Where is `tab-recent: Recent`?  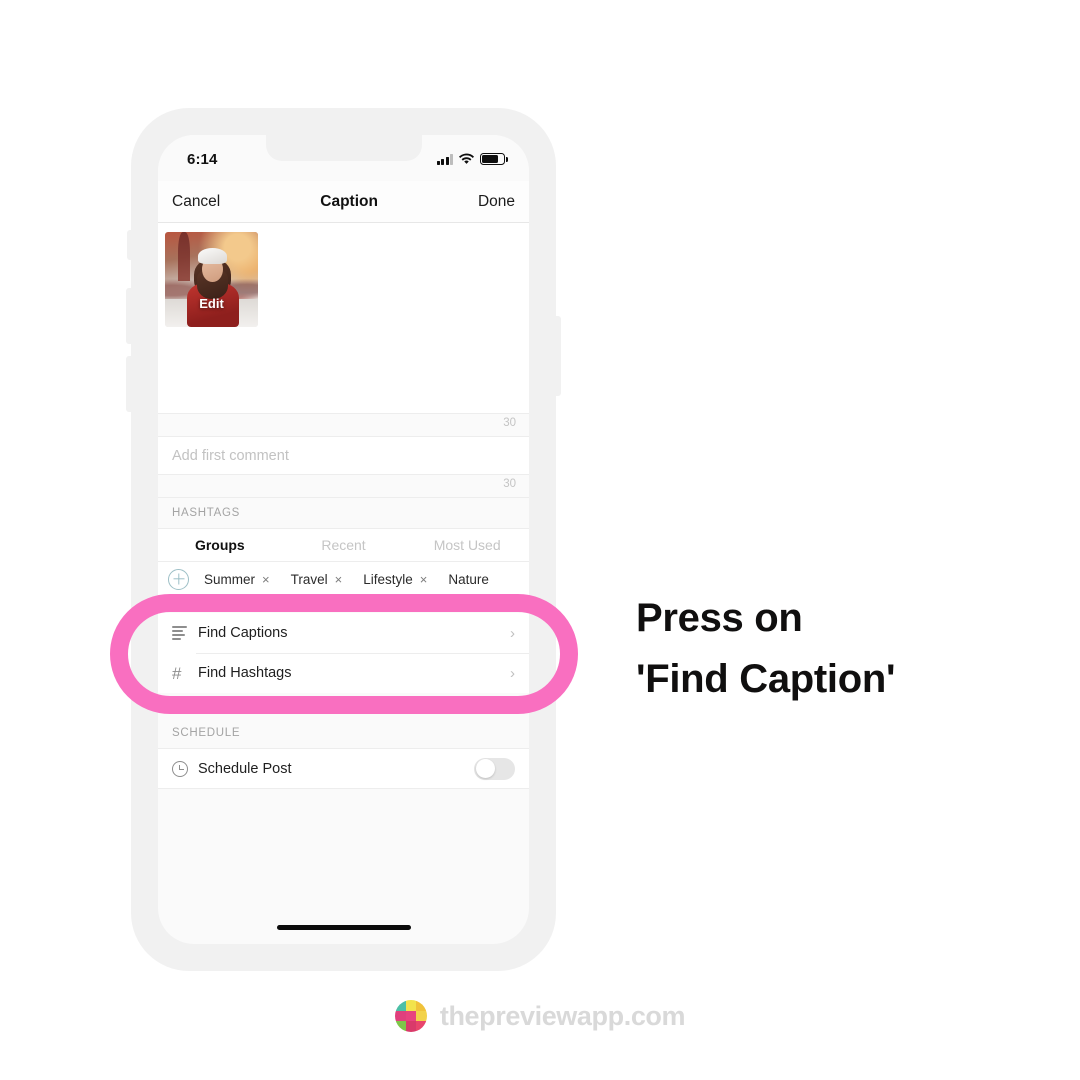
tab-recent: Recent is located at coordinates (344, 545).